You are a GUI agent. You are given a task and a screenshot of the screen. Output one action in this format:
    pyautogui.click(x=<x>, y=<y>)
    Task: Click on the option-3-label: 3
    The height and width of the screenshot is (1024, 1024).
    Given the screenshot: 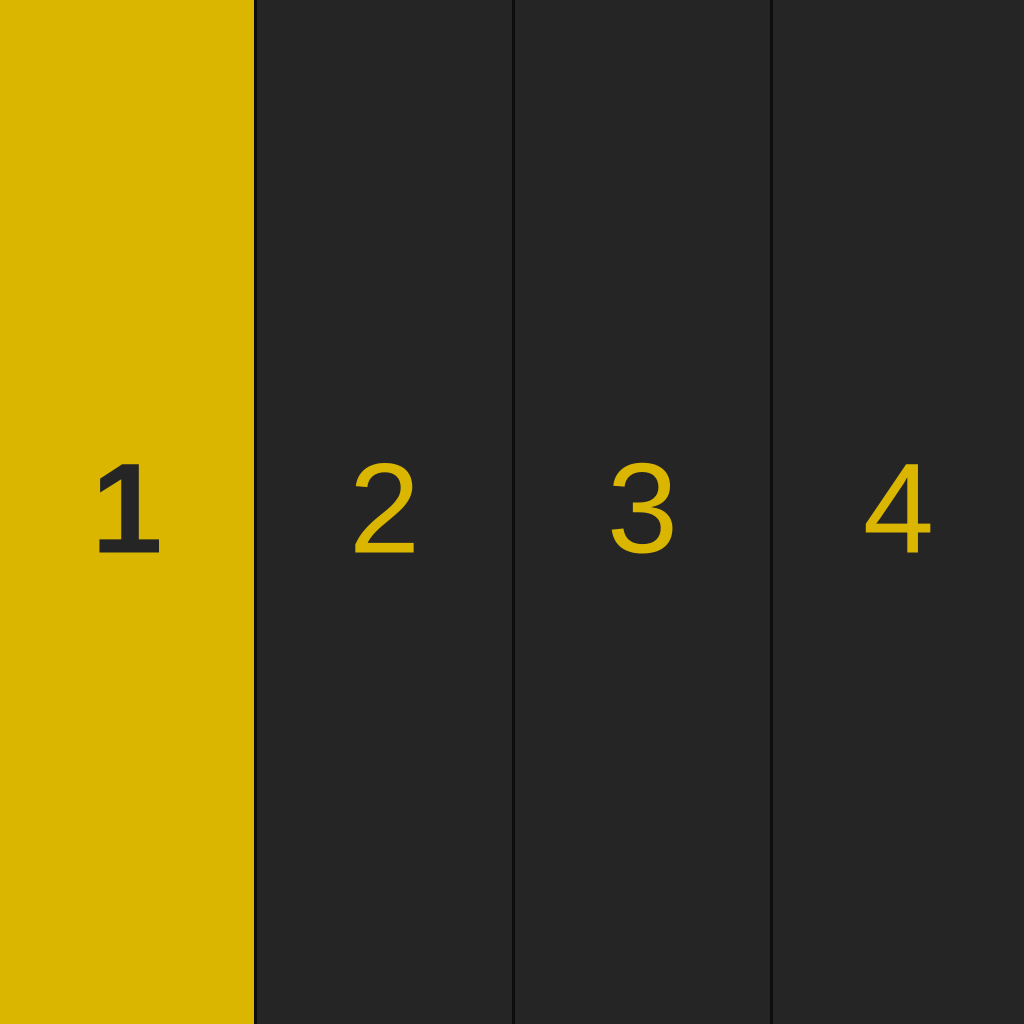 What is the action you would take?
    pyautogui.click(x=642, y=509)
    